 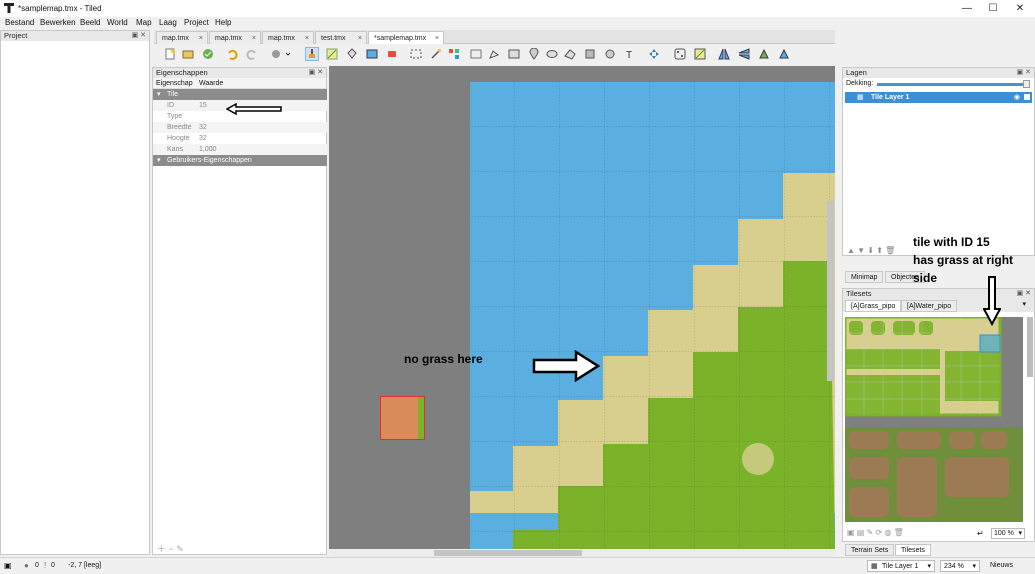 I want to click on menu-world: World, so click(x=117, y=22).